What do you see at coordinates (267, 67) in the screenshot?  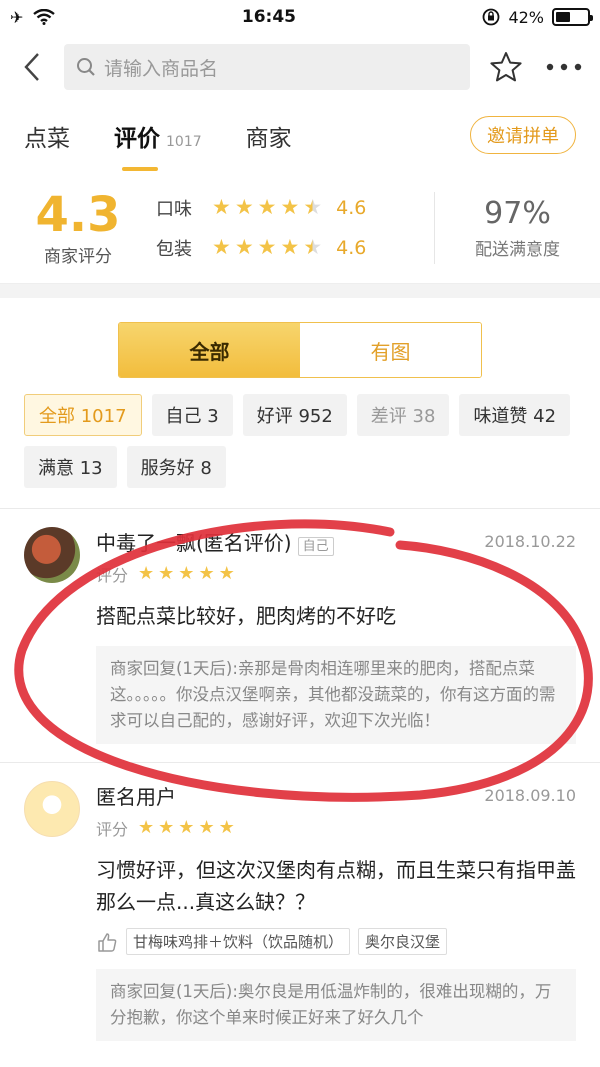 I see `search-input: 请输入商品名` at bounding box center [267, 67].